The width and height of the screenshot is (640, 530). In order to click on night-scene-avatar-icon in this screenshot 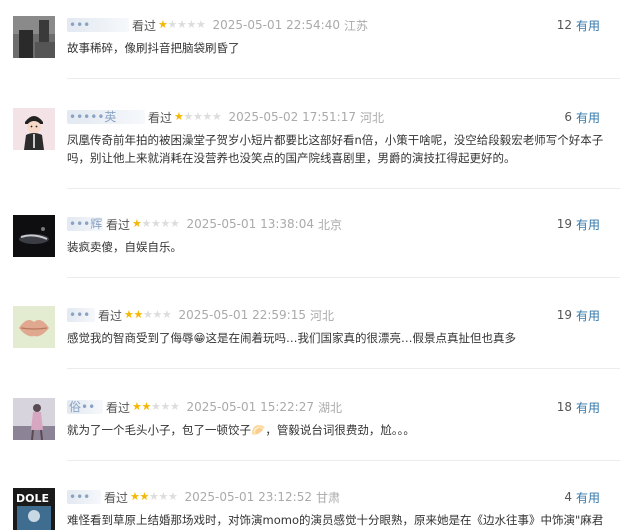, I will do `click(34, 236)`.